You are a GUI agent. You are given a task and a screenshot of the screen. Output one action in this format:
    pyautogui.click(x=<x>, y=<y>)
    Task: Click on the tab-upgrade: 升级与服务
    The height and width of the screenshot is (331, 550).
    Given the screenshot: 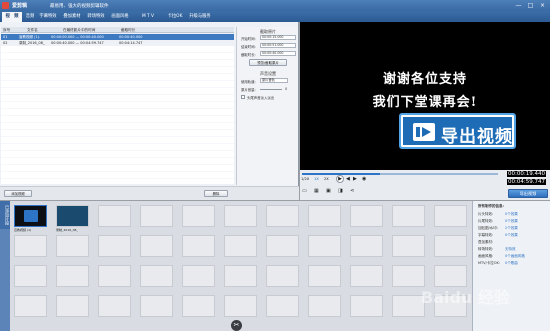 What is the action you would take?
    pyautogui.click(x=200, y=17)
    